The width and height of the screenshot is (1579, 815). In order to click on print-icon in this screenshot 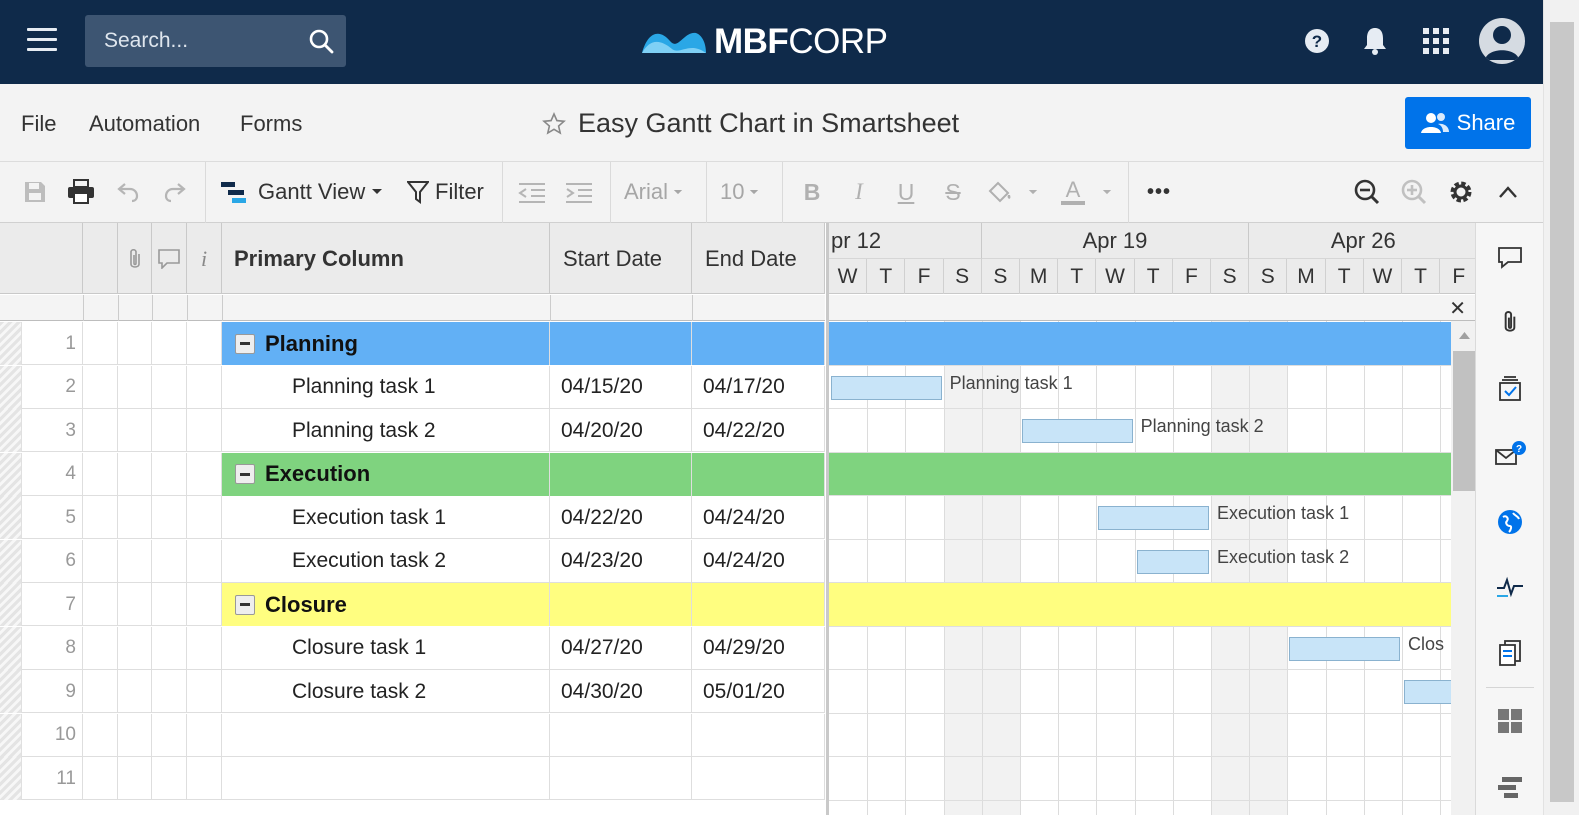, I will do `click(81, 192)`.